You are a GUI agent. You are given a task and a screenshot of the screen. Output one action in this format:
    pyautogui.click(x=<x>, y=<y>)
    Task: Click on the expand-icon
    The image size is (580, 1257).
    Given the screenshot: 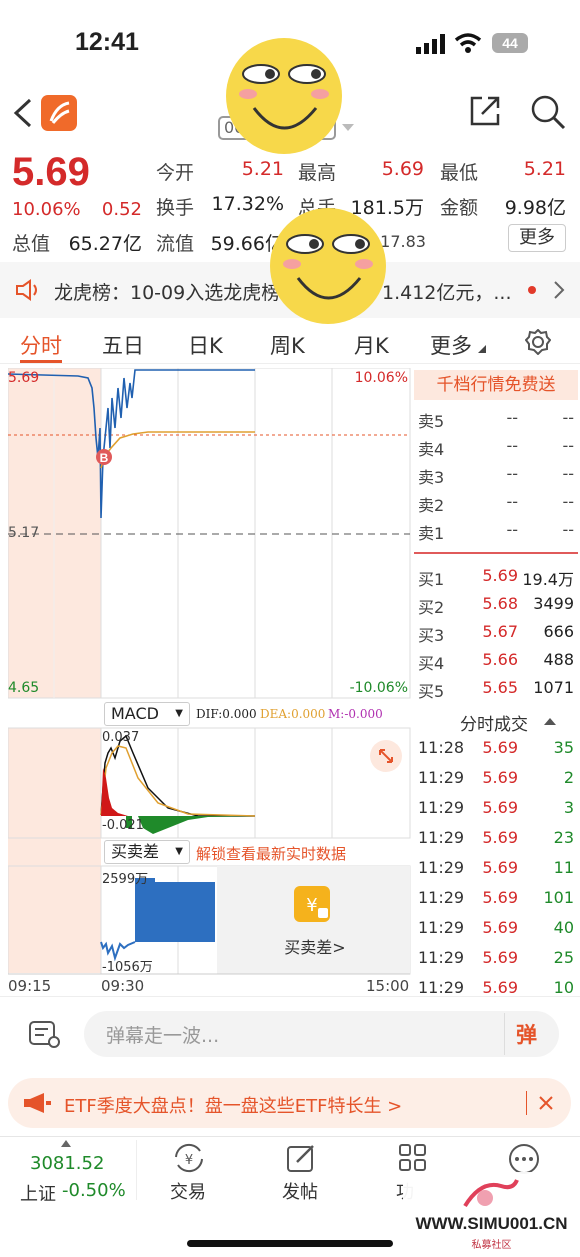 What is the action you would take?
    pyautogui.click(x=386, y=756)
    